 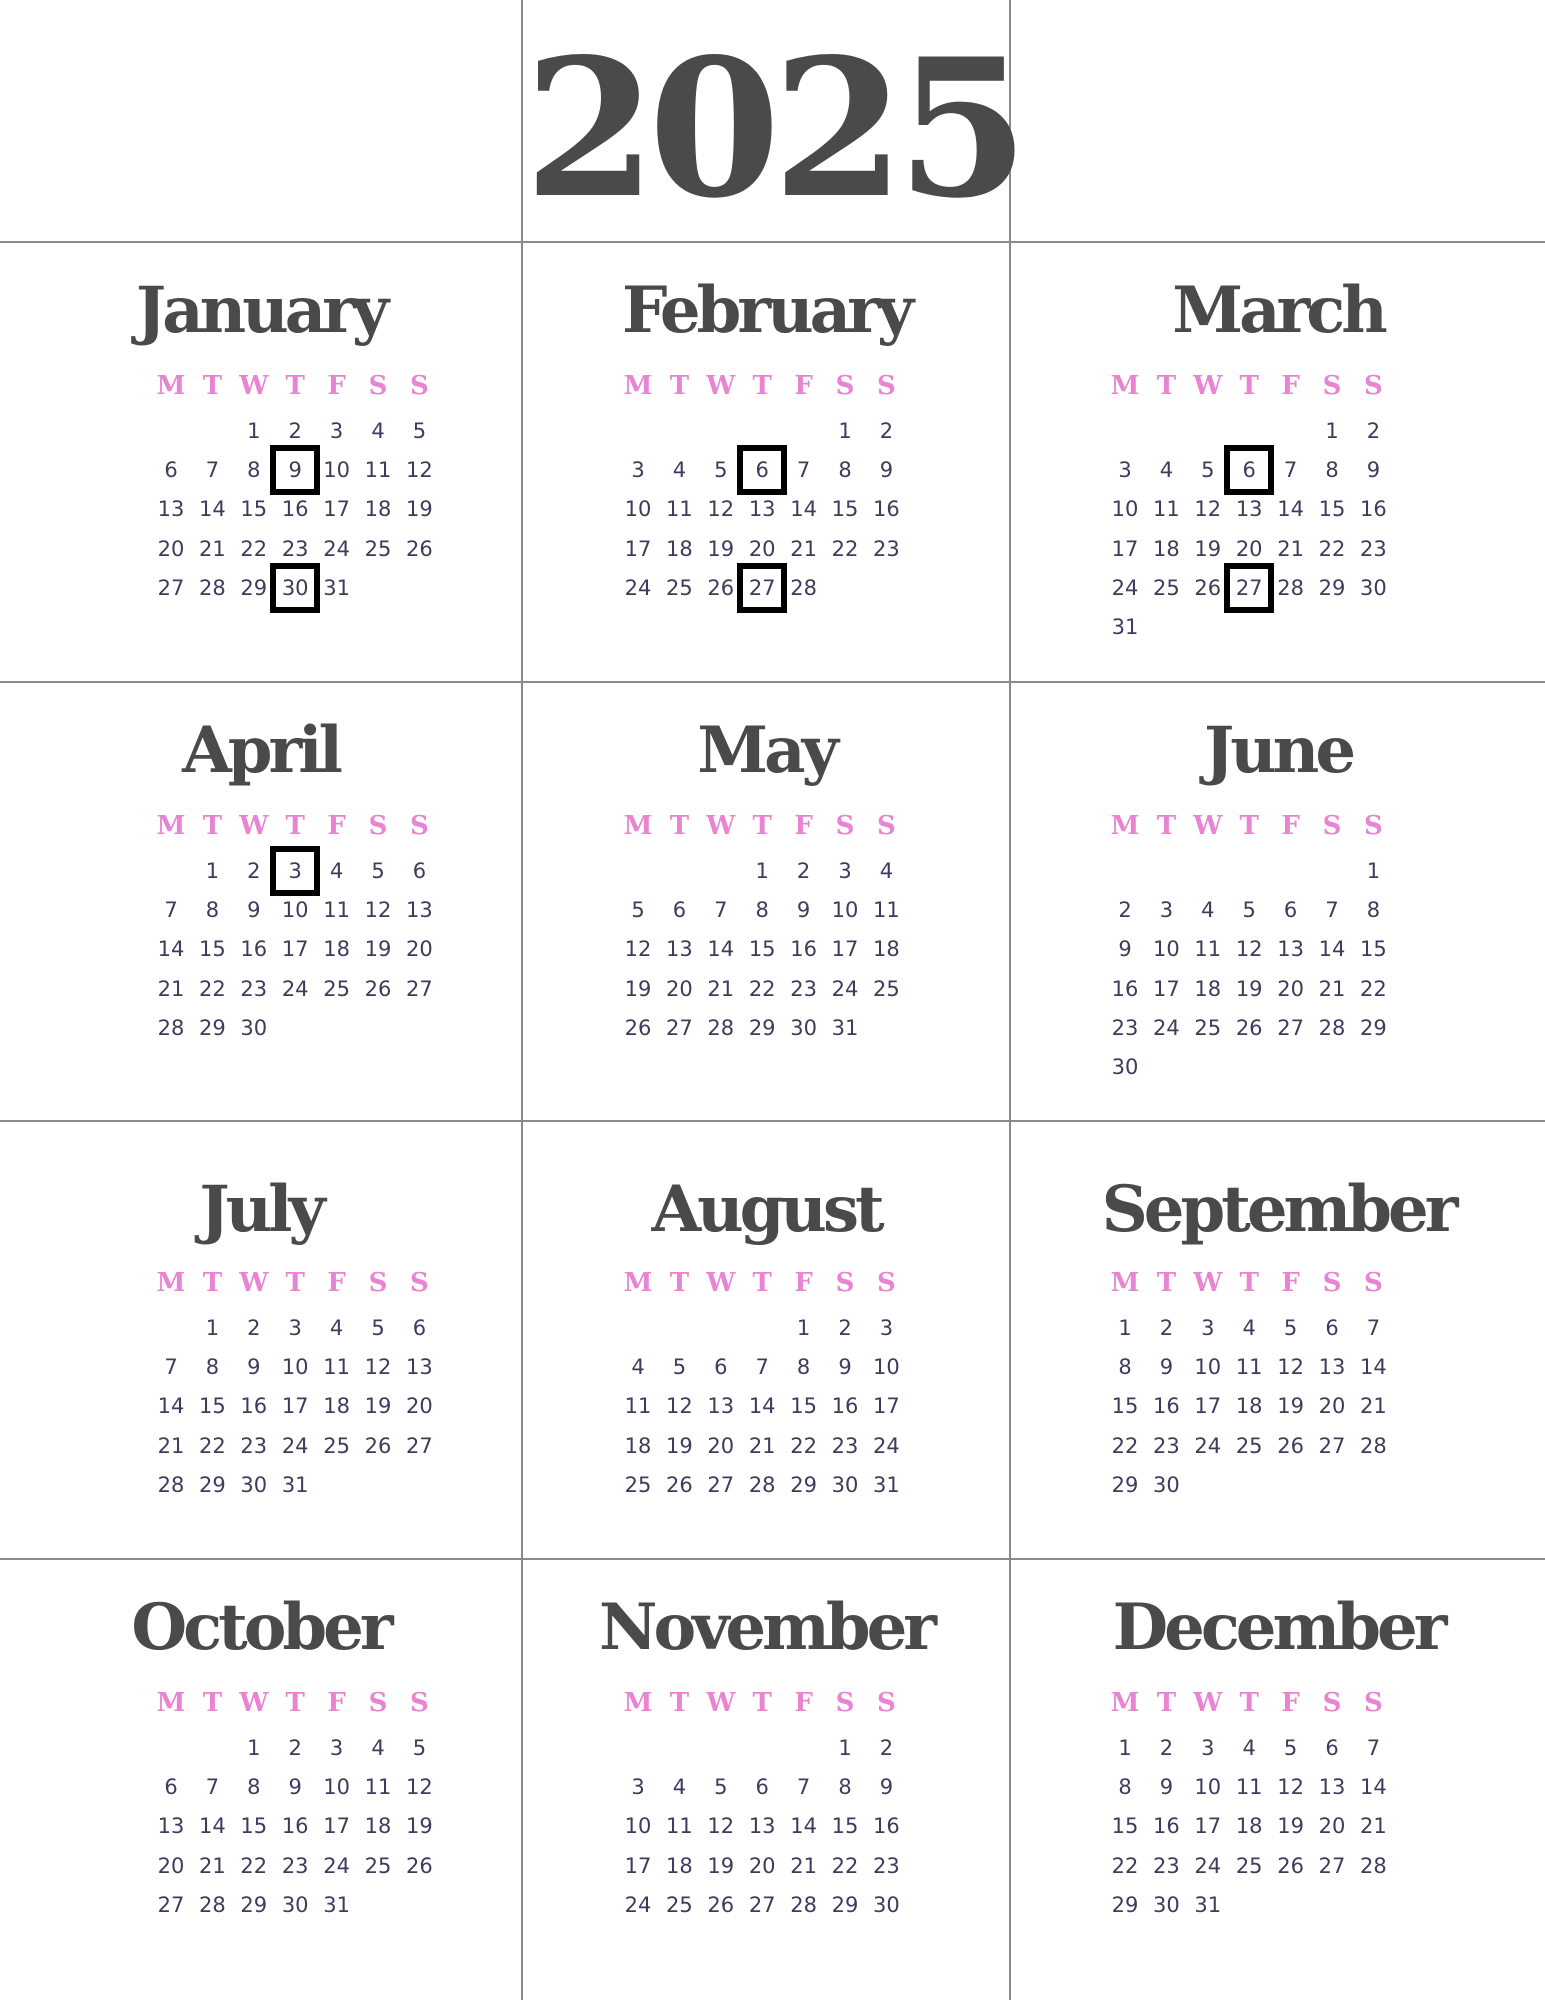 I want to click on day-cell: 28, so click(x=171, y=1484).